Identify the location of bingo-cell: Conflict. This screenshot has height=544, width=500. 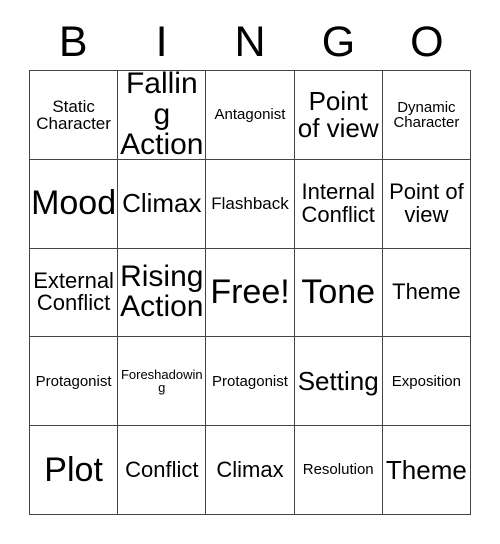
(162, 470).